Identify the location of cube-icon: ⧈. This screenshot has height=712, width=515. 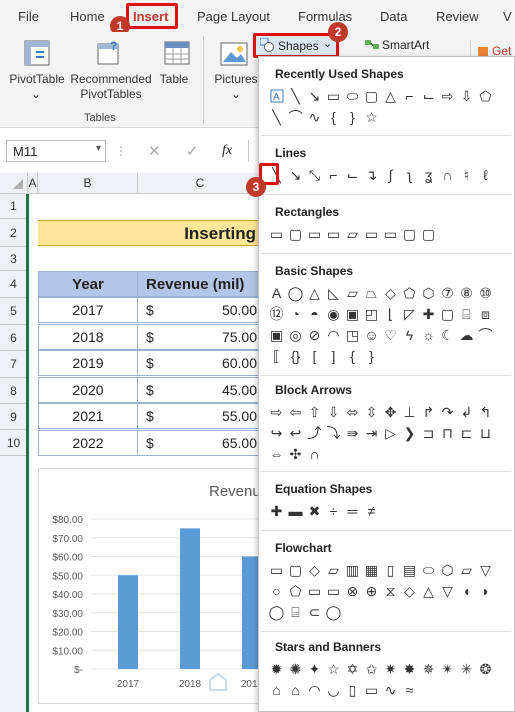
(485, 314).